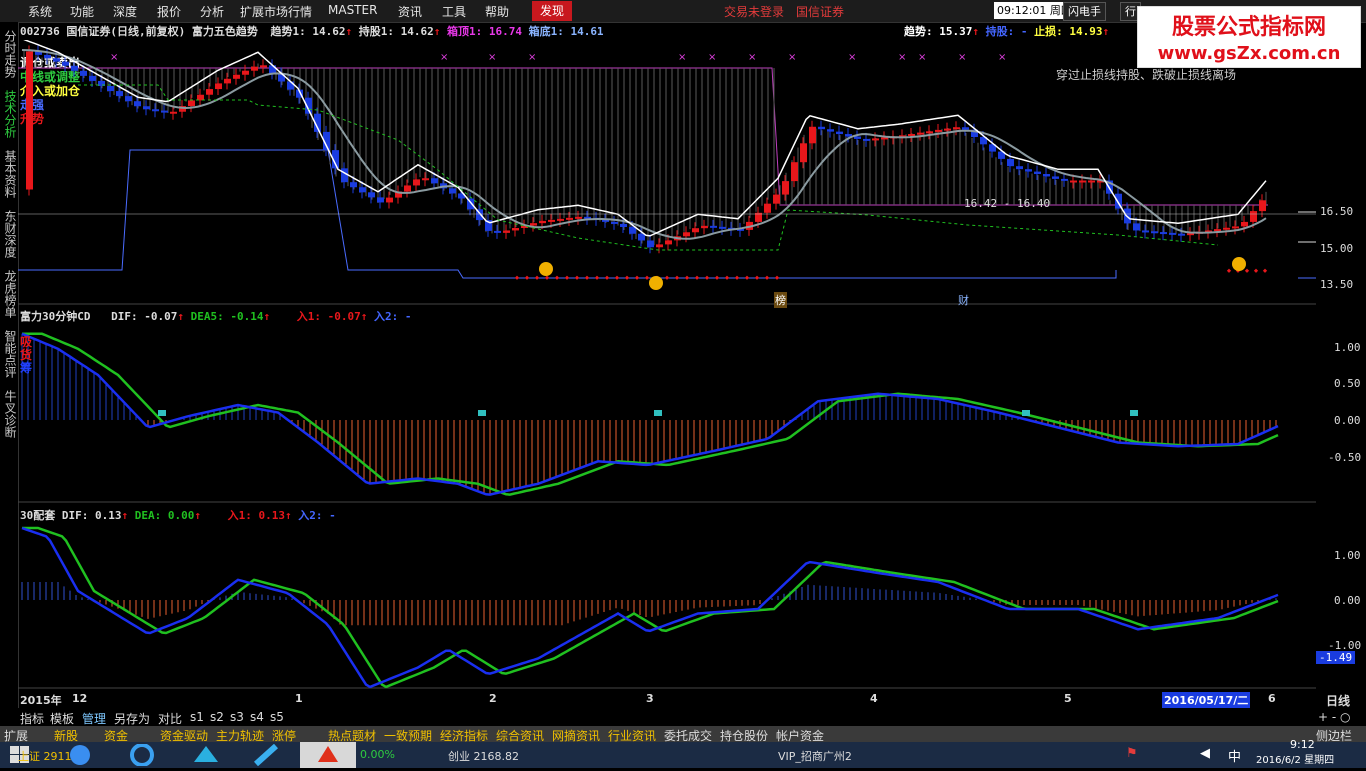 The height and width of the screenshot is (771, 1366). Describe the element at coordinates (1295, 760) in the screenshot. I see `tray-date: 2016/6/2 星期四` at that location.